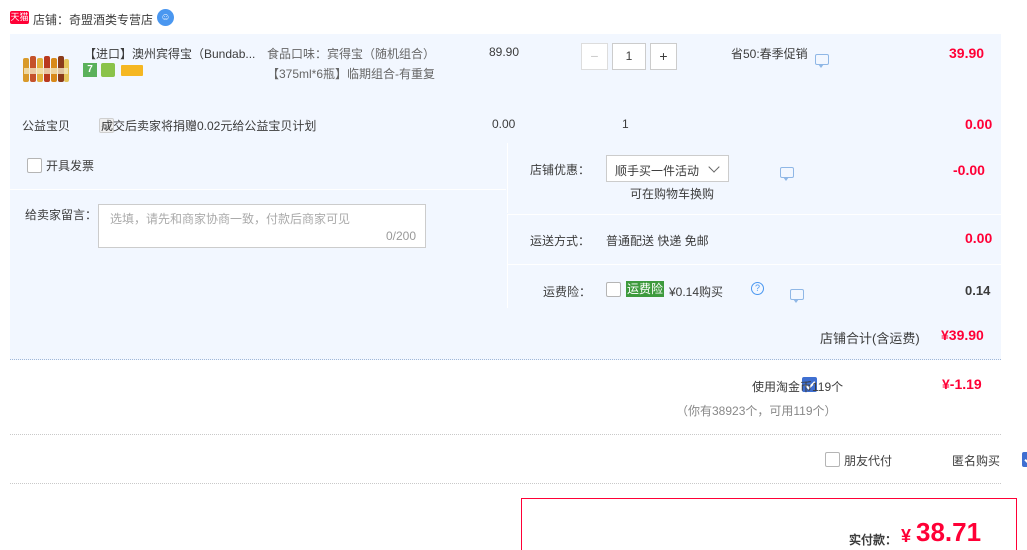  Describe the element at coordinates (696, 292) in the screenshot. I see `insurance-text: ¥0.14购买` at that location.